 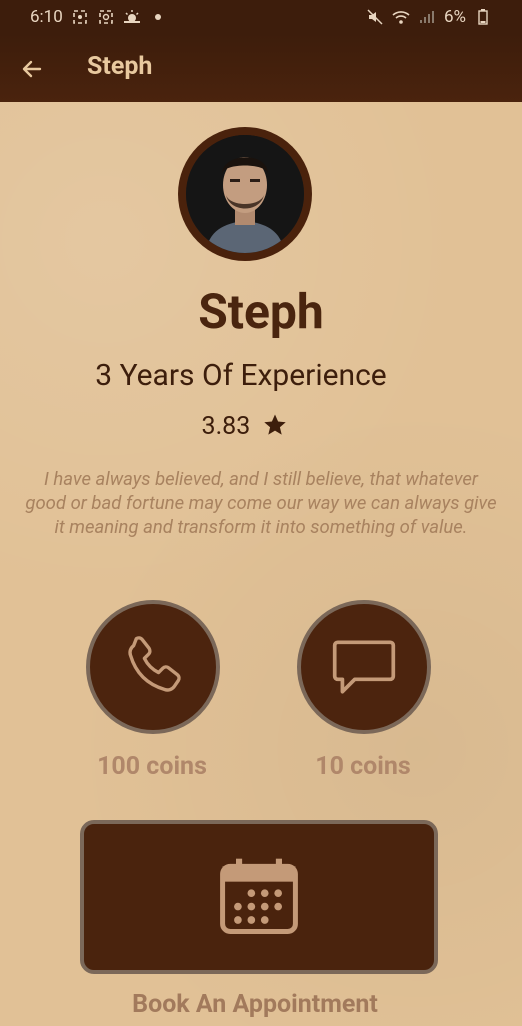 I want to click on chat-button, so click(x=364, y=667).